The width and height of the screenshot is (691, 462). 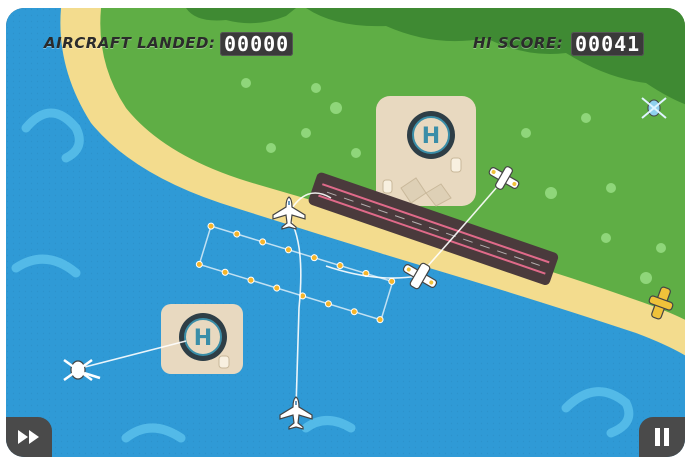 What do you see at coordinates (426, 151) in the screenshot?
I see `land-helipad: H` at bounding box center [426, 151].